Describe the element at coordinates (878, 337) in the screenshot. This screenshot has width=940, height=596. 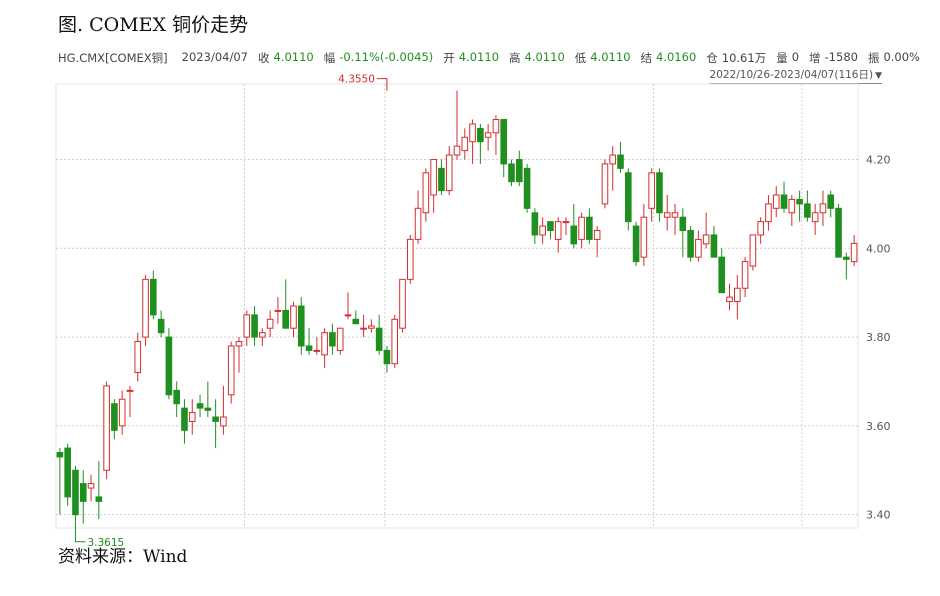
I see `y-tick-label: 3.80` at that location.